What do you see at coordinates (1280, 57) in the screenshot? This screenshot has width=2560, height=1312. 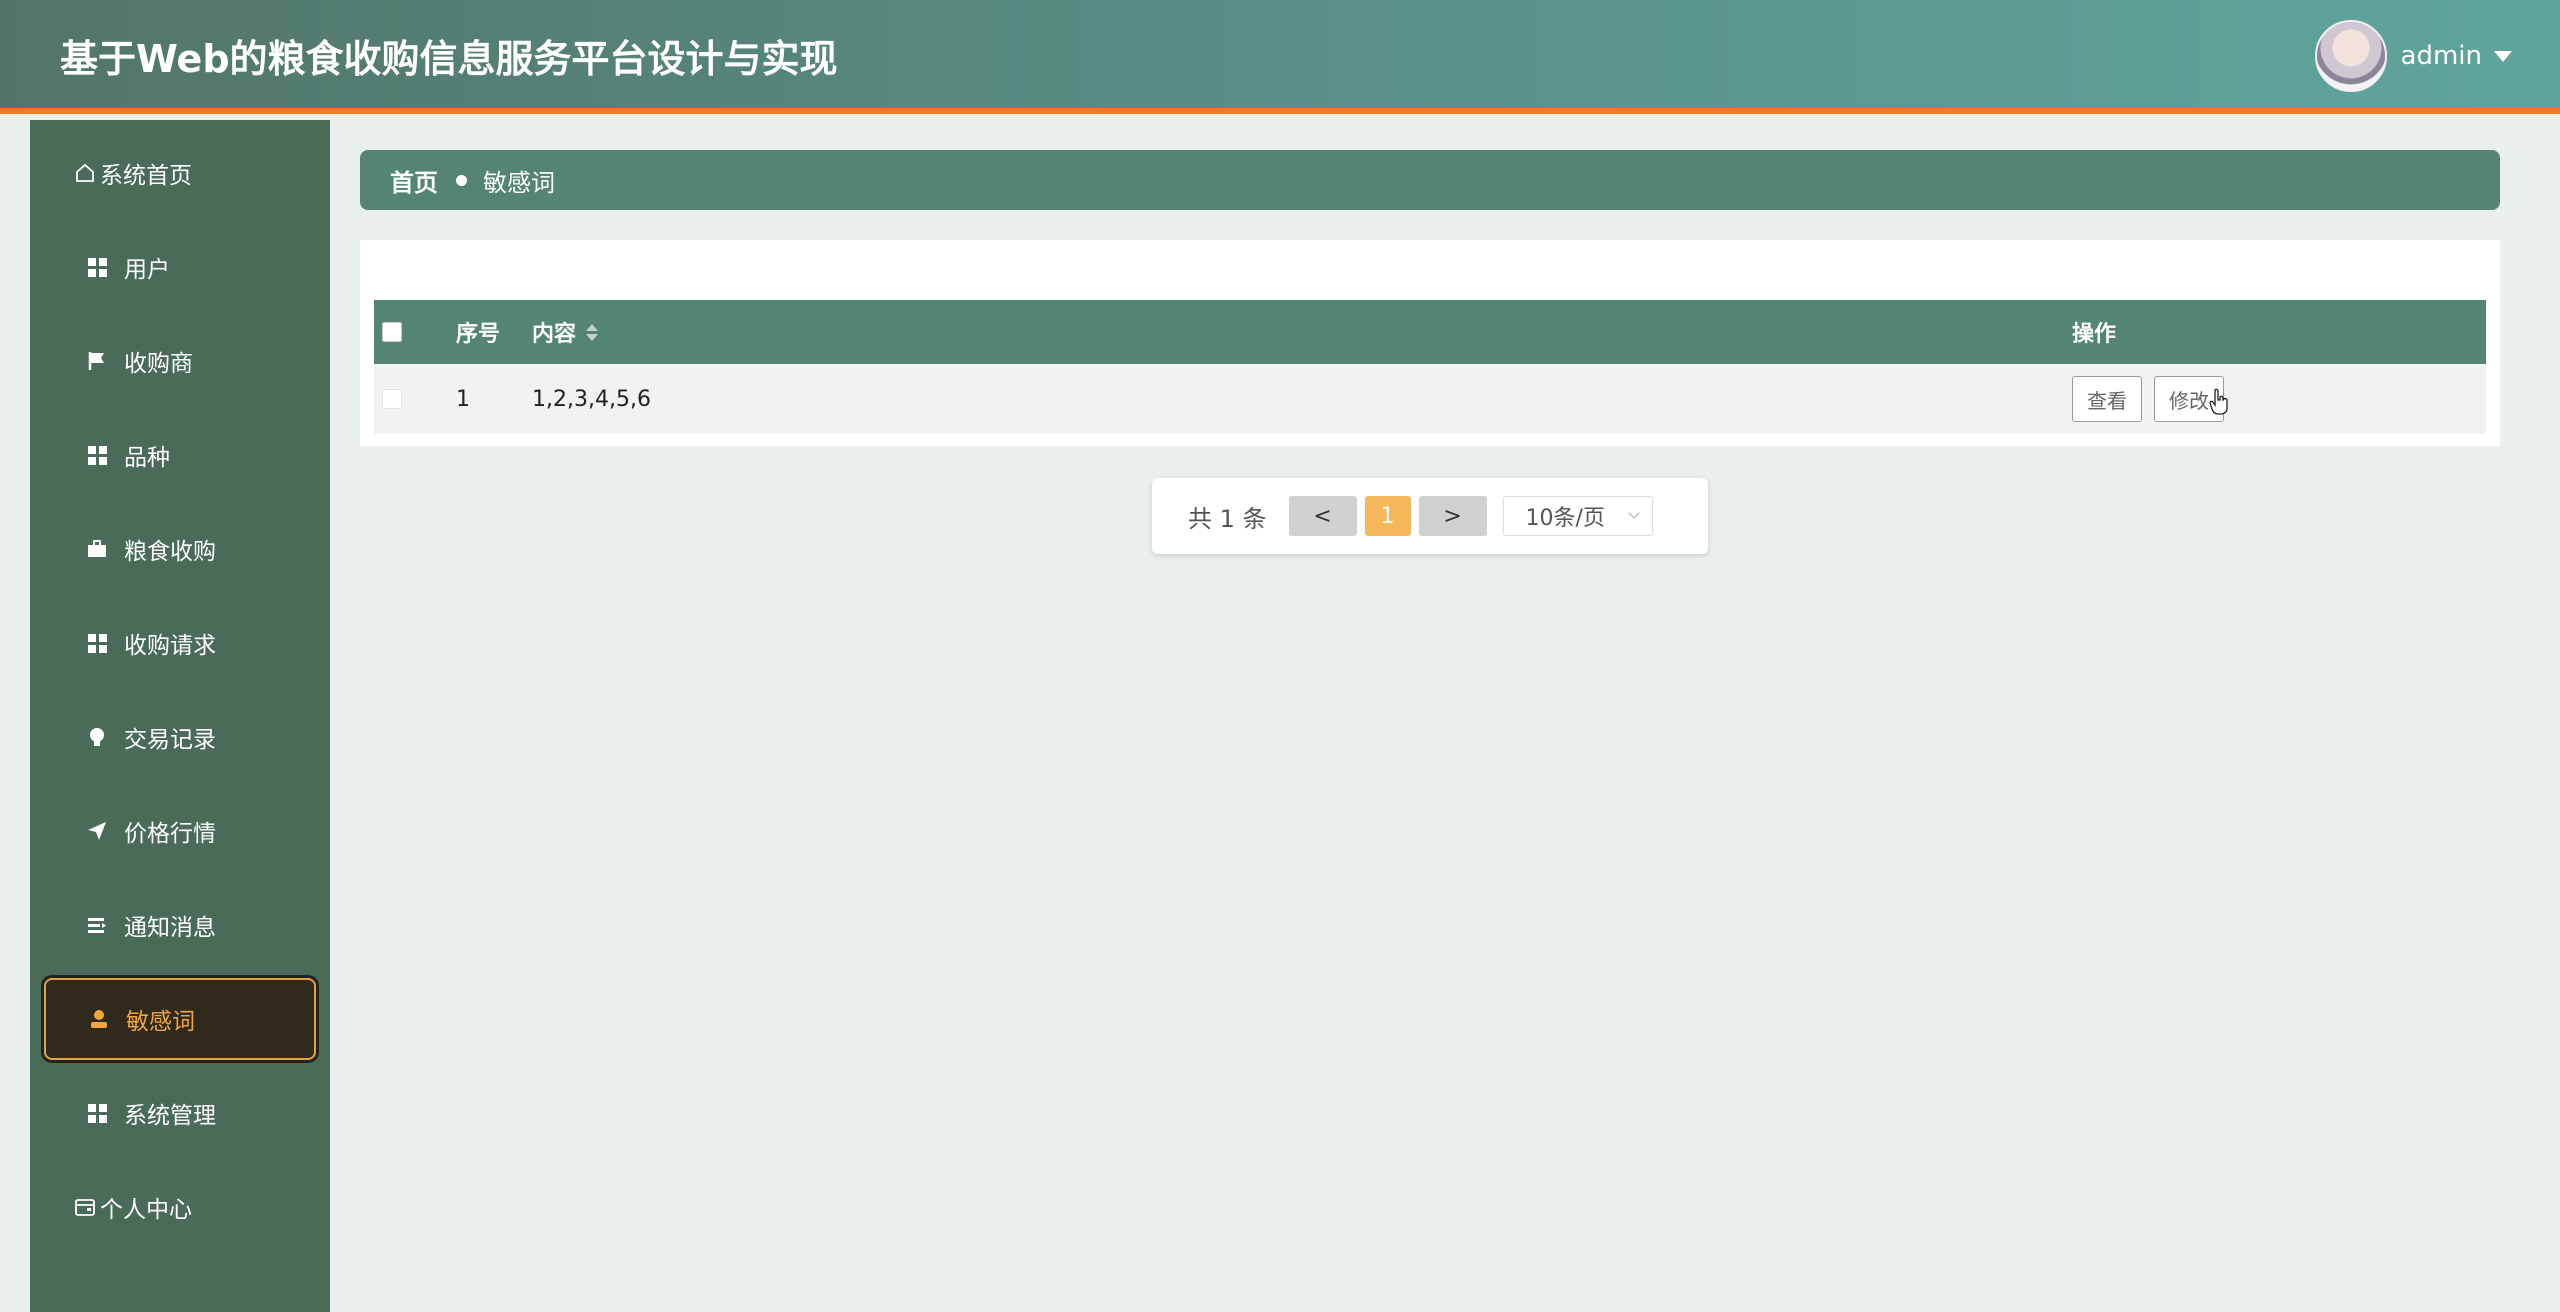 I see `top-bar: 基于Web的粮食收购信息服务平台设计与实现 admin` at bounding box center [1280, 57].